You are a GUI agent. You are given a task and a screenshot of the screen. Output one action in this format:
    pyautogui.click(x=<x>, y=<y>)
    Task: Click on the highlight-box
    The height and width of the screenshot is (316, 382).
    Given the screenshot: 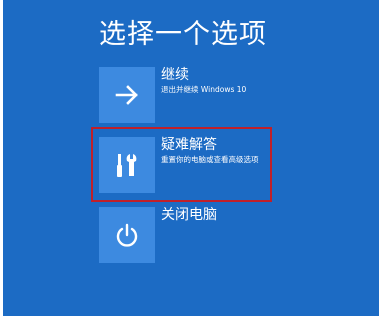 What is the action you would take?
    pyautogui.click(x=181, y=164)
    